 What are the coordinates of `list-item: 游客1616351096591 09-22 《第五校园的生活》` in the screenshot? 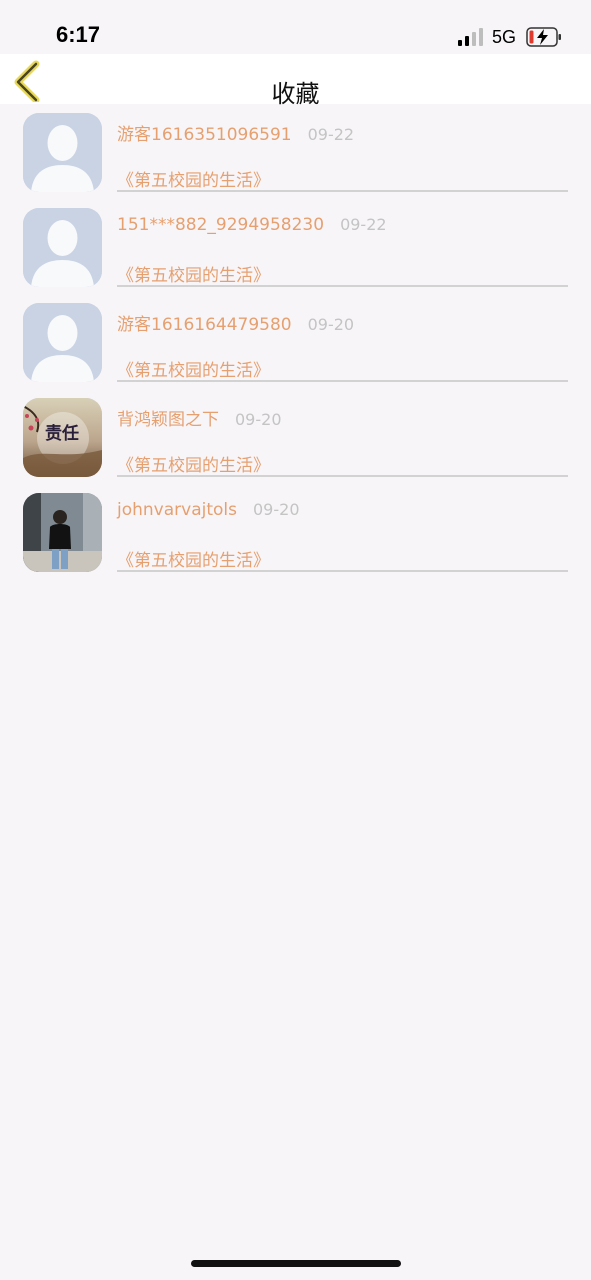 It's located at (295, 157).